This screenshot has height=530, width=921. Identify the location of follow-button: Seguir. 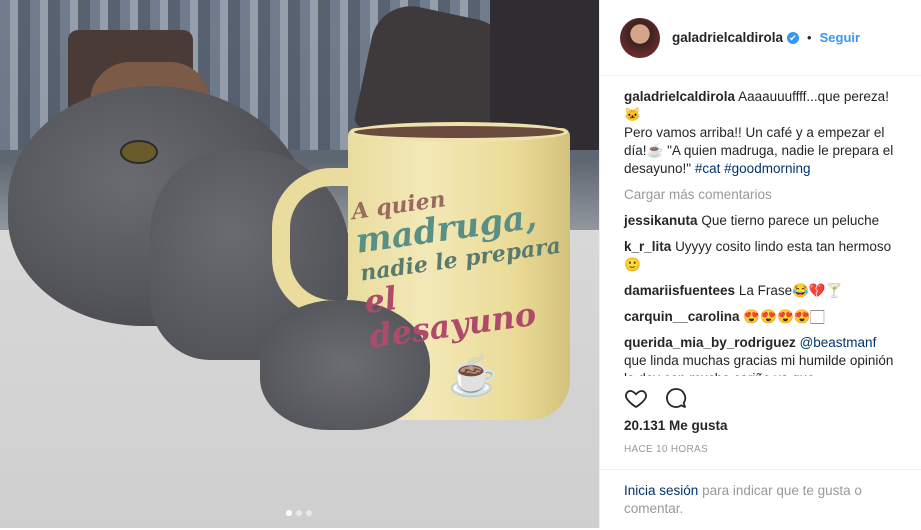
(840, 37).